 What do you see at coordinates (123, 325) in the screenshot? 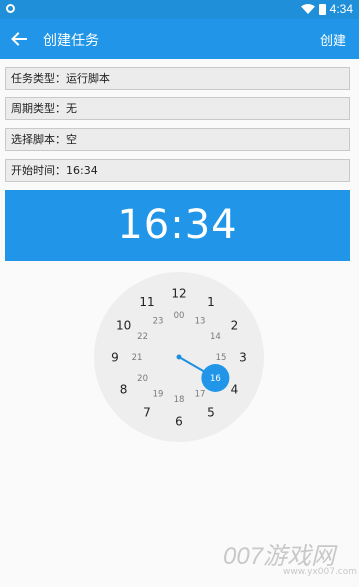
I see `outer-hour-10: 10` at bounding box center [123, 325].